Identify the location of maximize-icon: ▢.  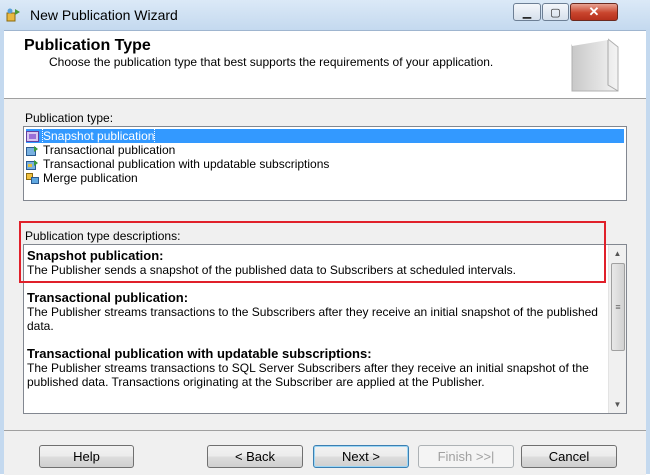
(555, 12).